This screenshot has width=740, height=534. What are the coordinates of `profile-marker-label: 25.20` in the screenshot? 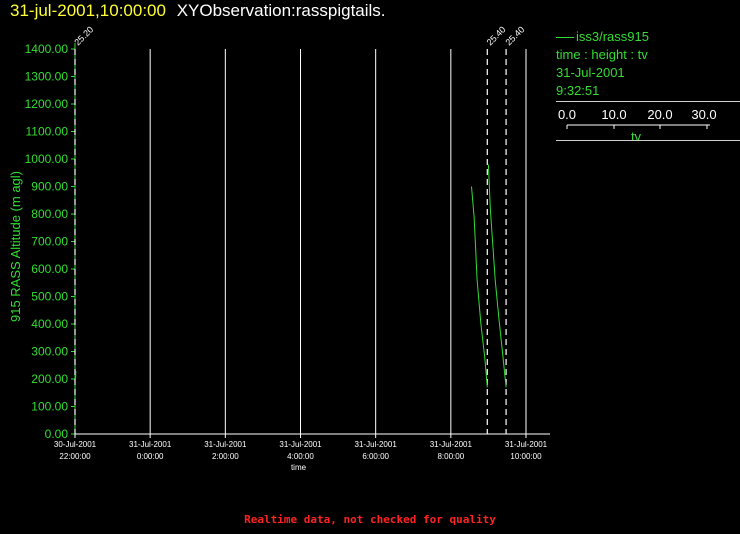 It's located at (83, 35).